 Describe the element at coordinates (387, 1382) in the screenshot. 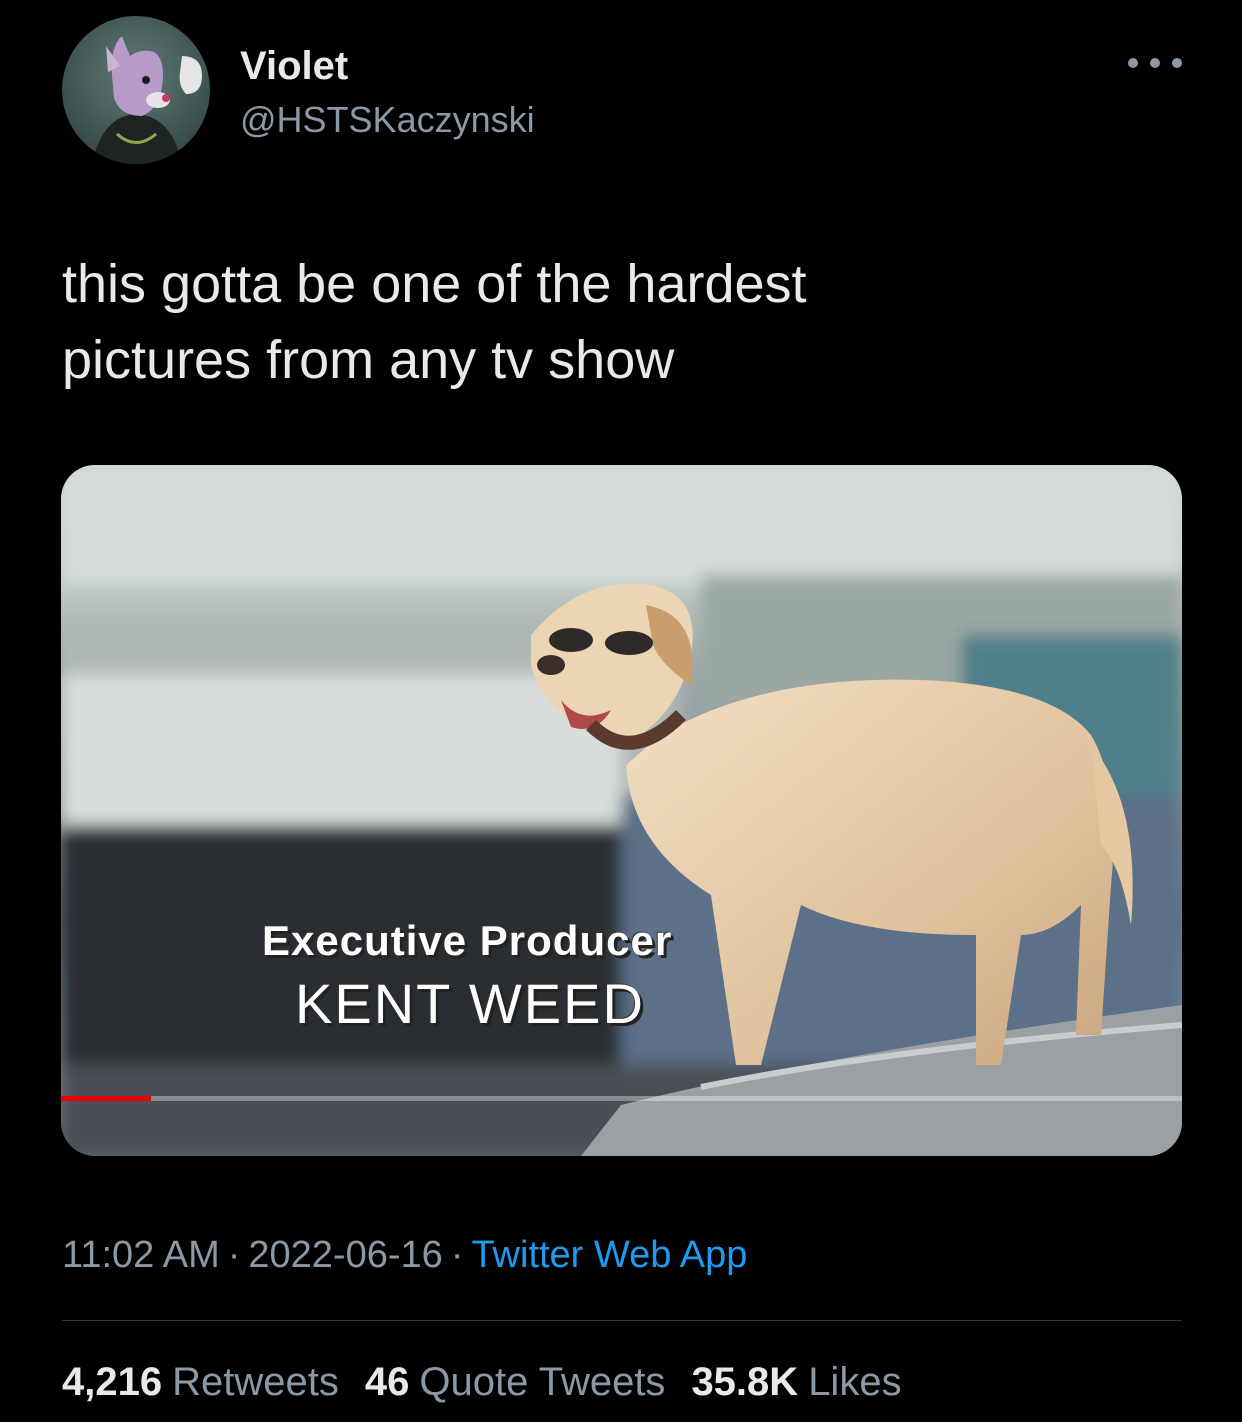

I see `quote-tweets-count: 46` at that location.